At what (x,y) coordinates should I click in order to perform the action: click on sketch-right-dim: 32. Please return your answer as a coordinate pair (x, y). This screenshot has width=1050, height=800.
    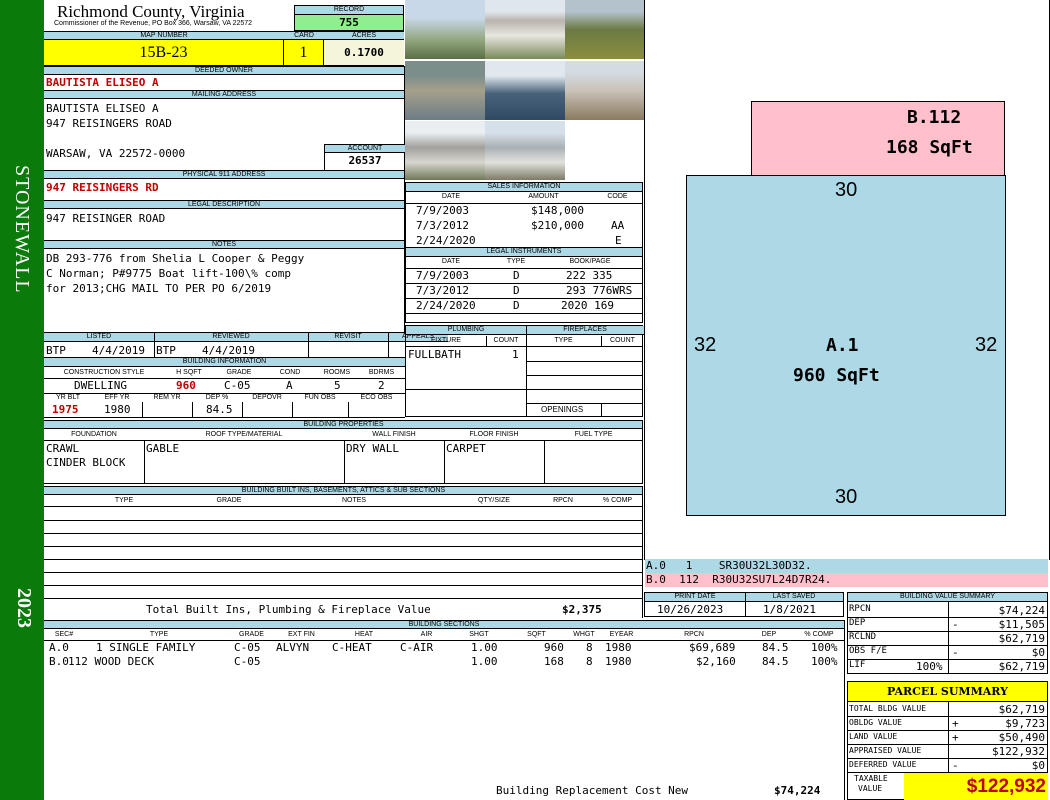
    Looking at the image, I should click on (986, 345).